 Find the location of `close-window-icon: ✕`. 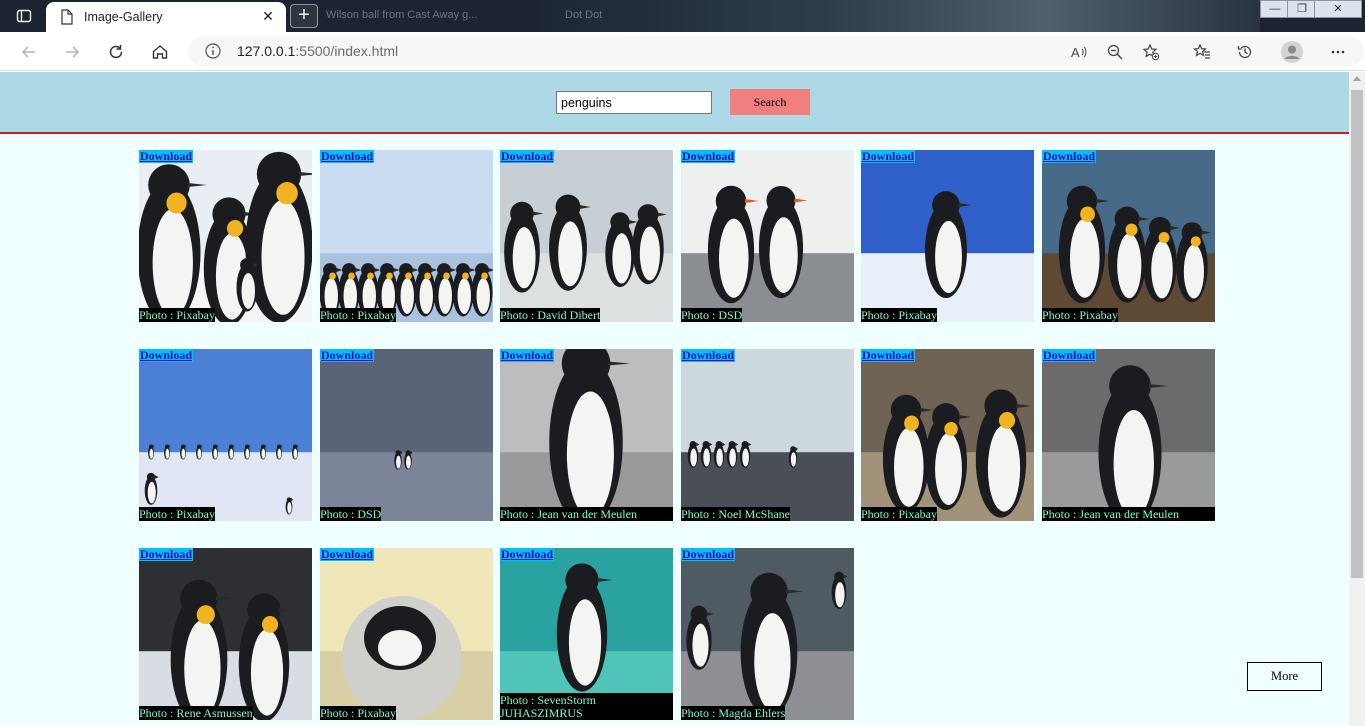

close-window-icon: ✕ is located at coordinates (1338, 9).